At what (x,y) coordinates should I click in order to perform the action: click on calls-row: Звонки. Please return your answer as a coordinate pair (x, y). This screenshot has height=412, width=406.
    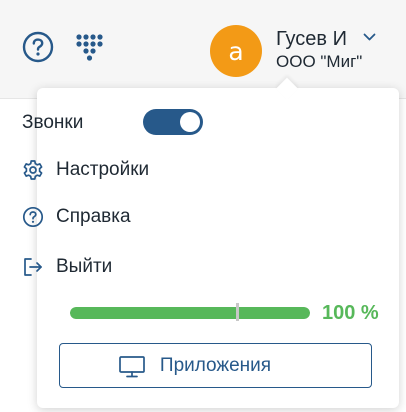
    Looking at the image, I should click on (52, 123).